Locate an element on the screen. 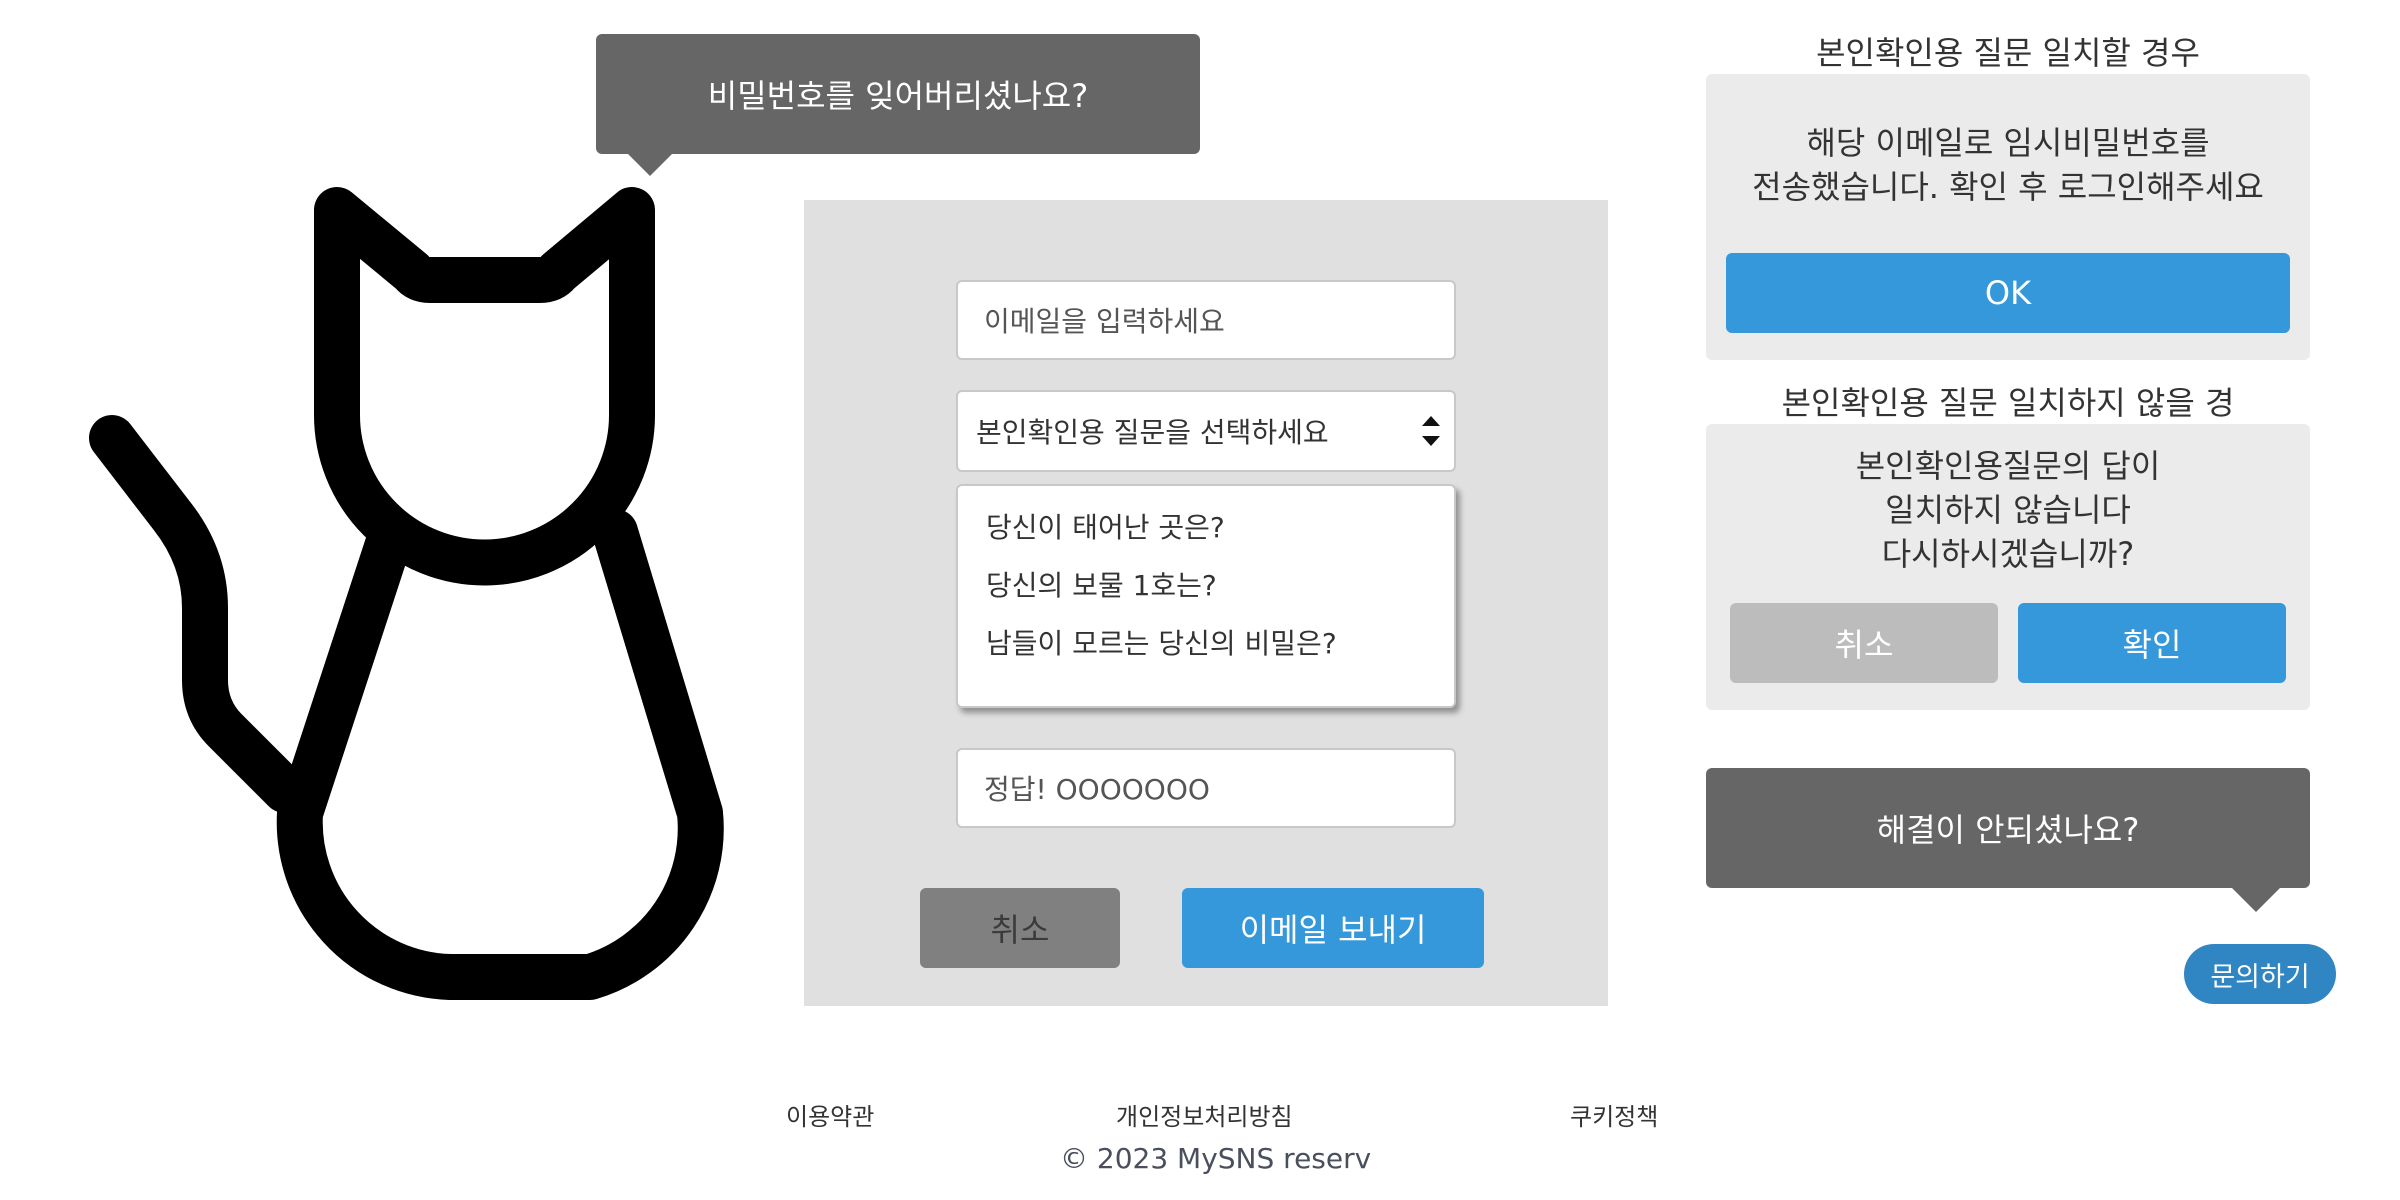 This screenshot has height=1200, width=2400. form-cancel-button: 취소 is located at coordinates (1020, 928).